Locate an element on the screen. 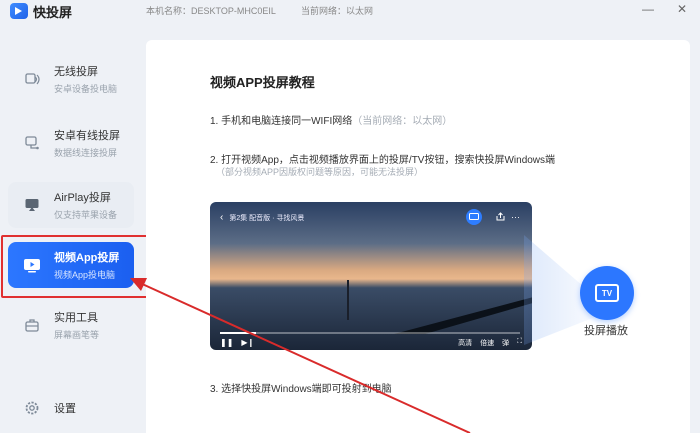 This screenshot has height=433, width=700. wireless-cast-icon is located at coordinates (32, 79).